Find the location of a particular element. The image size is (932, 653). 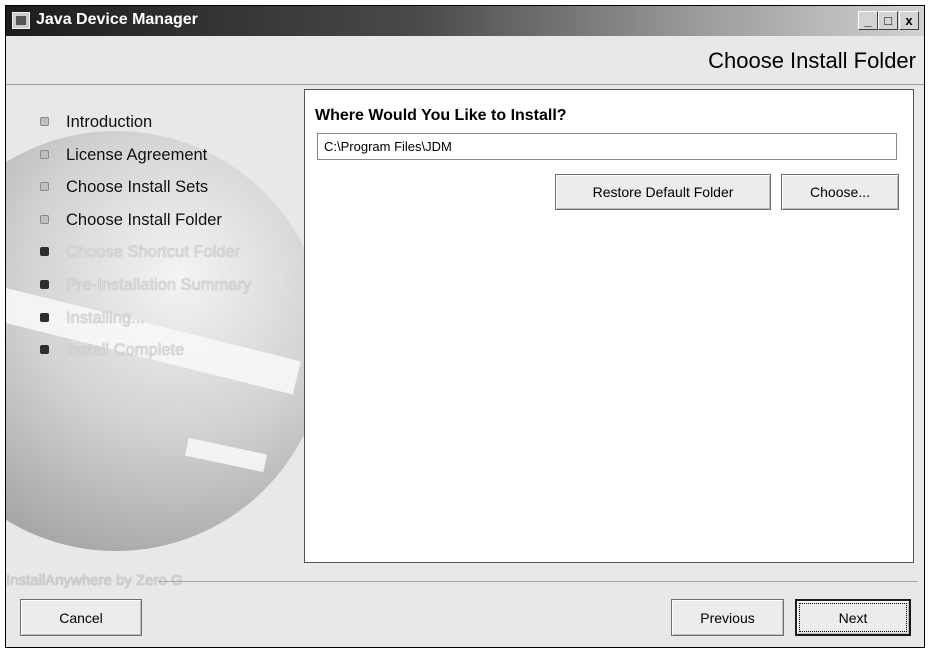

step-label: Introduction is located at coordinates (109, 122).